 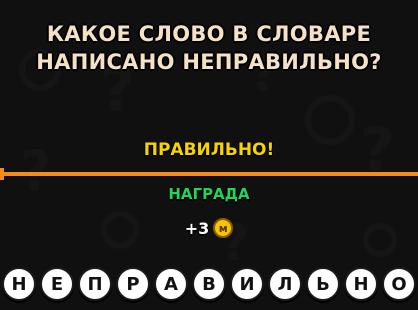 What do you see at coordinates (133, 284) in the screenshot?
I see `letter-tile: Р` at bounding box center [133, 284].